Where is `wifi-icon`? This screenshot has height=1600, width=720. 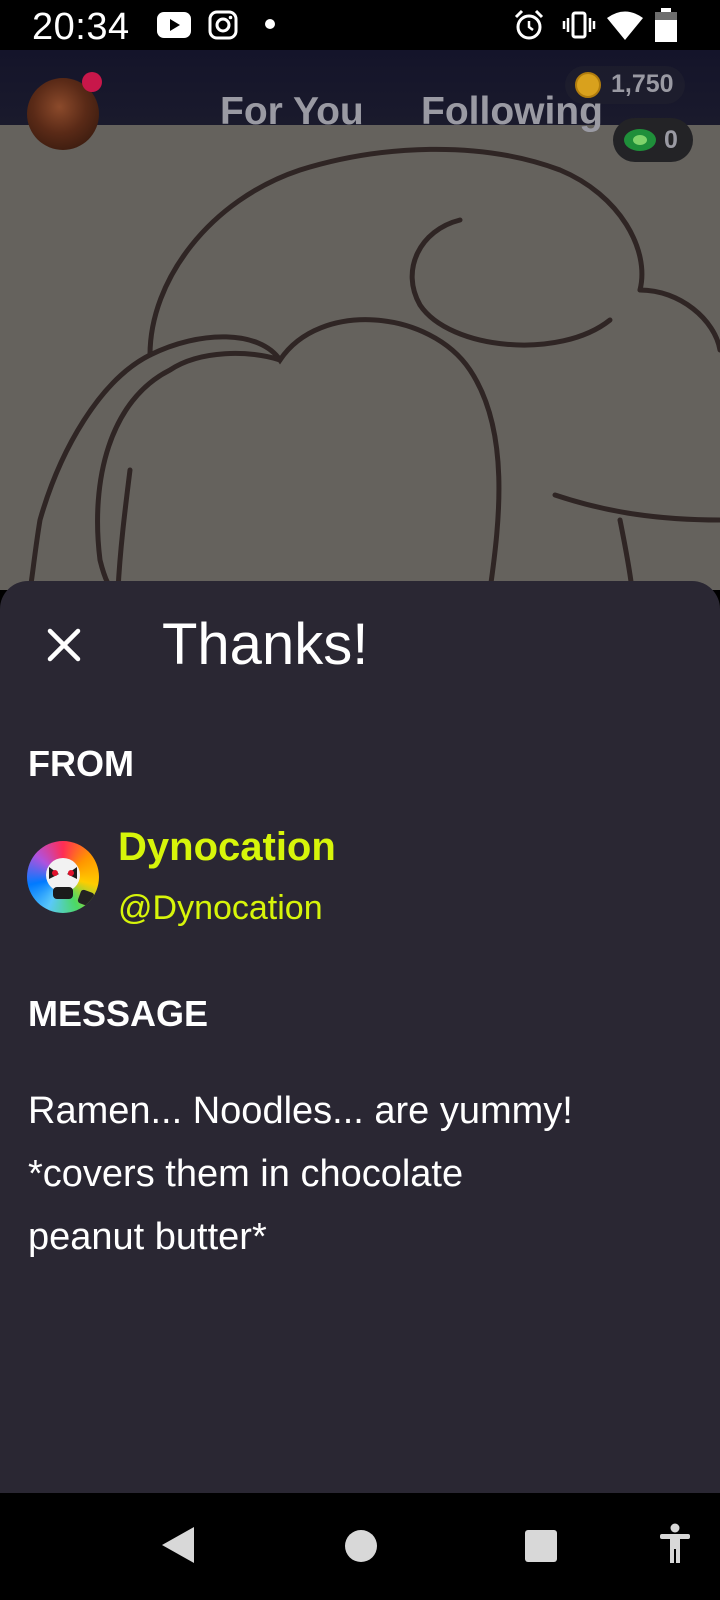 wifi-icon is located at coordinates (625, 25).